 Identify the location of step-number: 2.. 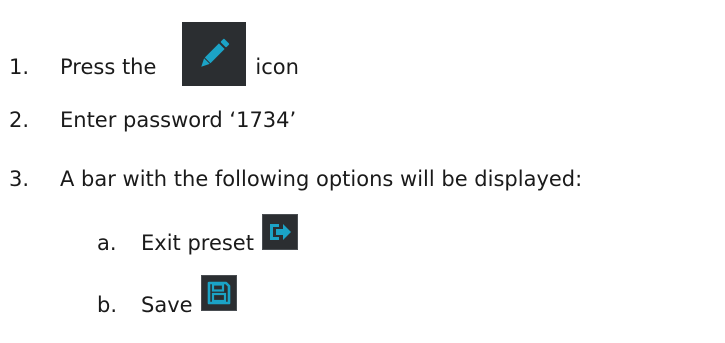
(19, 120).